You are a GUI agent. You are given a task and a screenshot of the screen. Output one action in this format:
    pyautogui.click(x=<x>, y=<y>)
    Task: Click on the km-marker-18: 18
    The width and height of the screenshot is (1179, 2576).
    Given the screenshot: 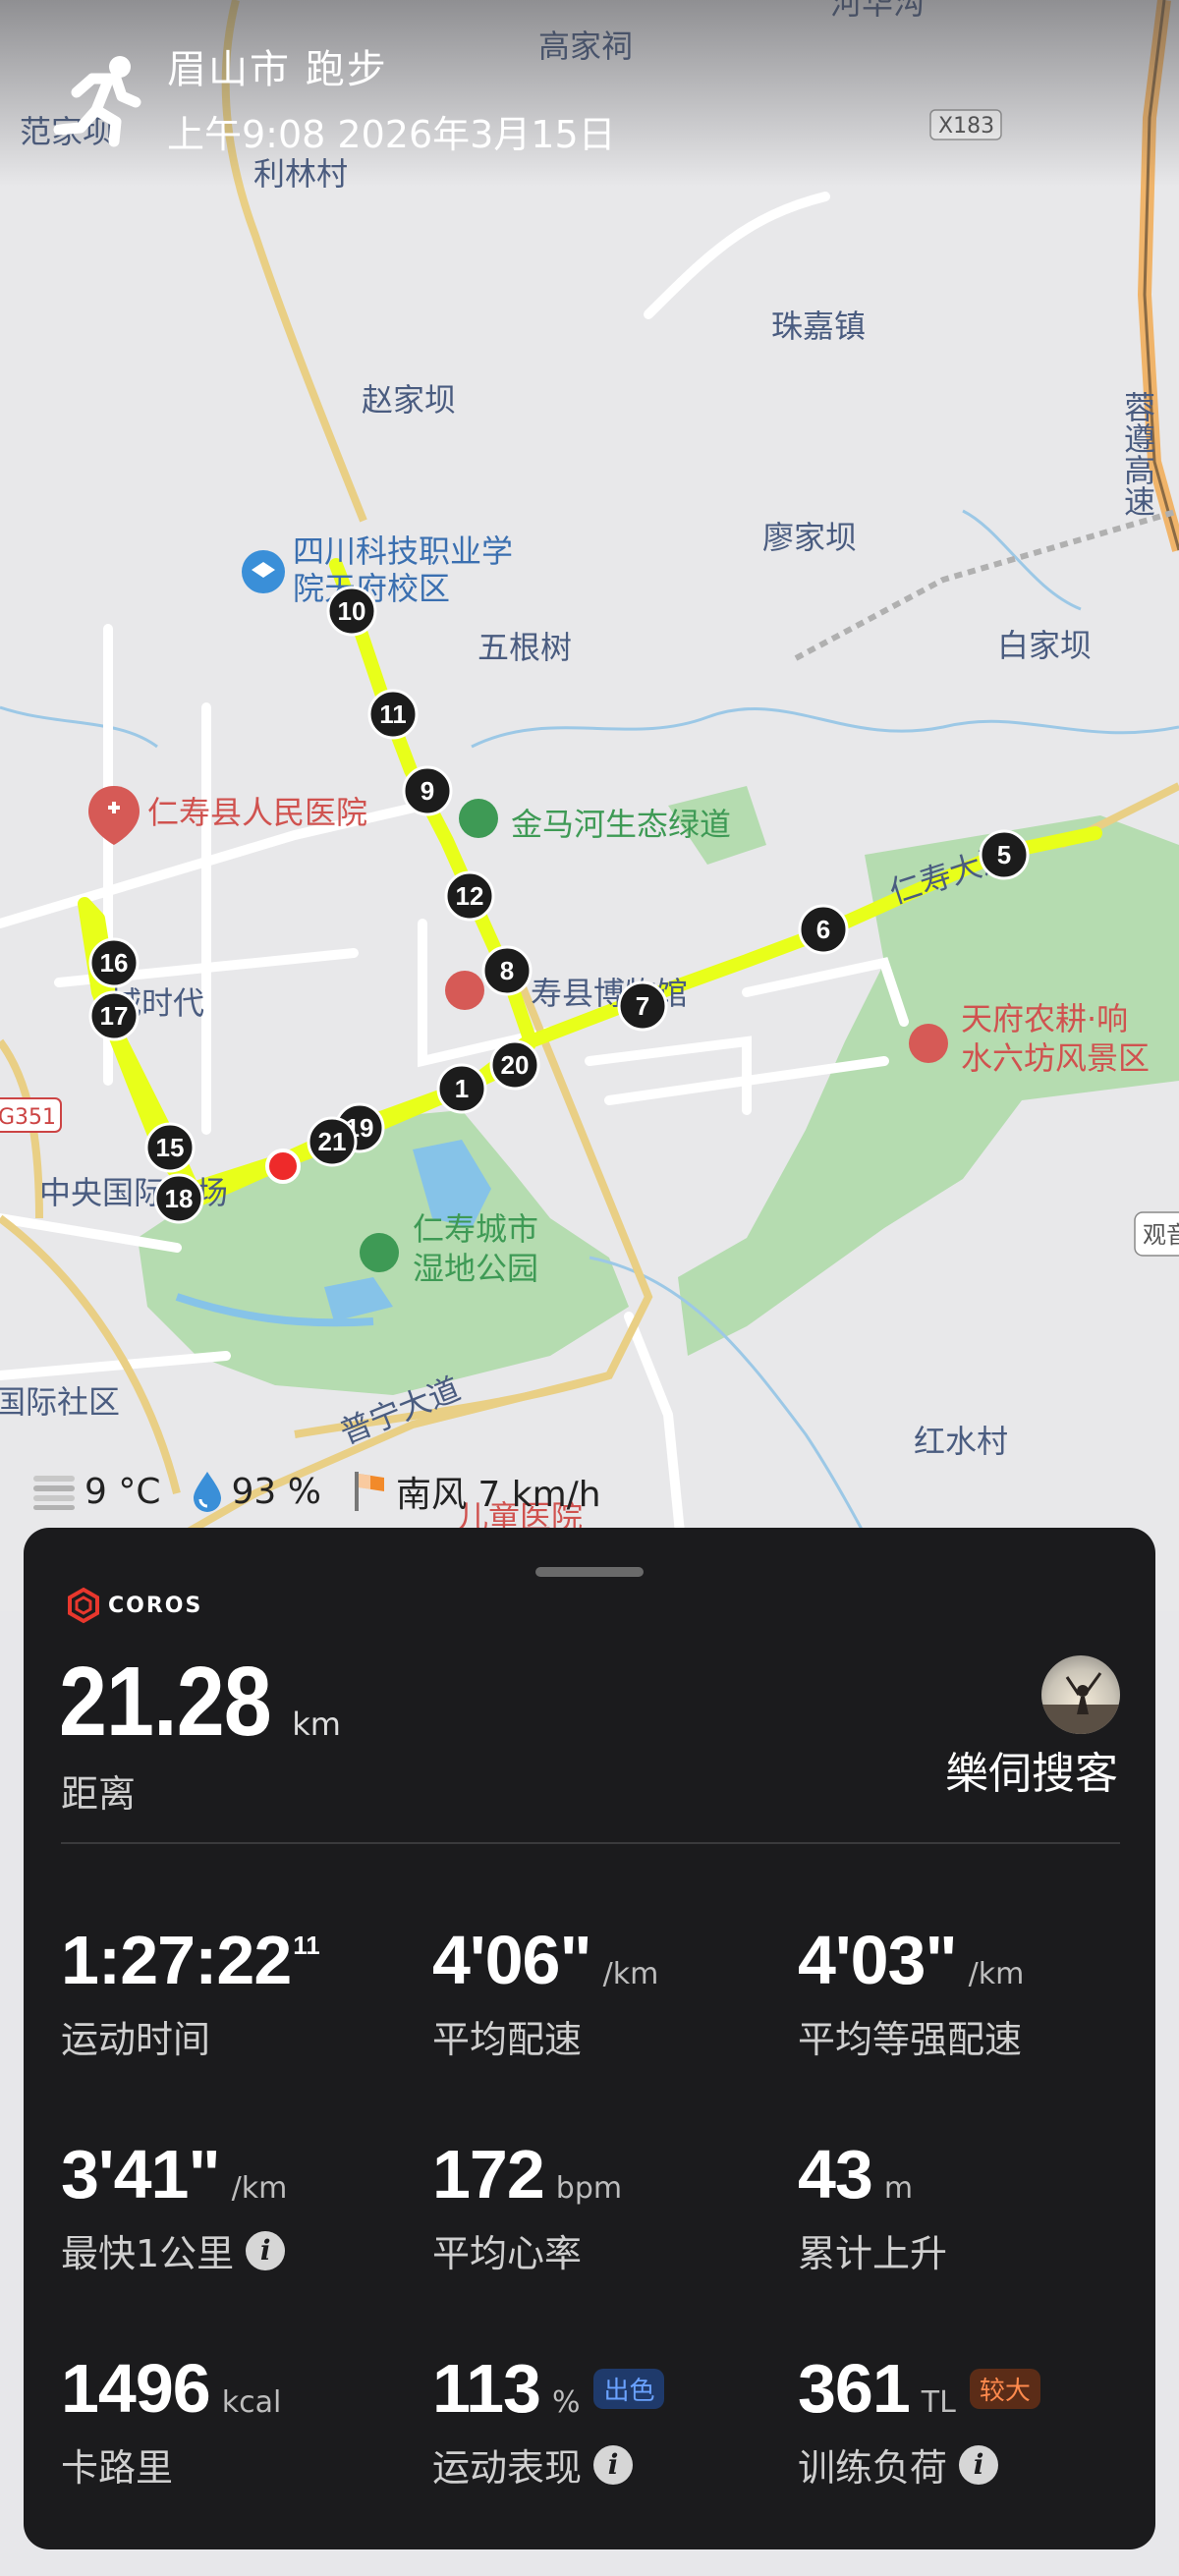 What is the action you would take?
    pyautogui.click(x=178, y=1198)
    